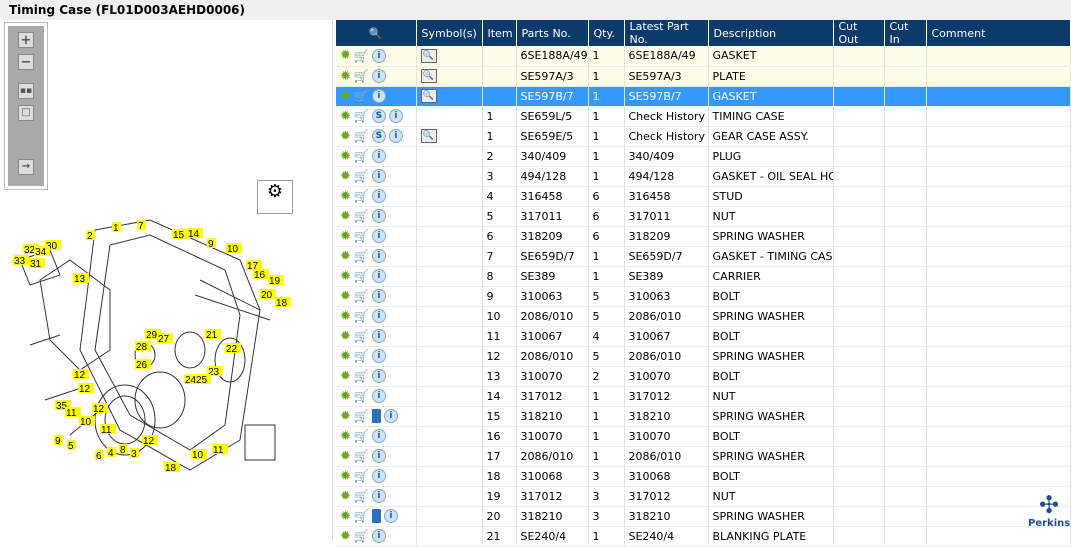 The width and height of the screenshot is (1071, 547). Describe the element at coordinates (552, 76) in the screenshot. I see `part-number-cell: SE597A/3` at that location.